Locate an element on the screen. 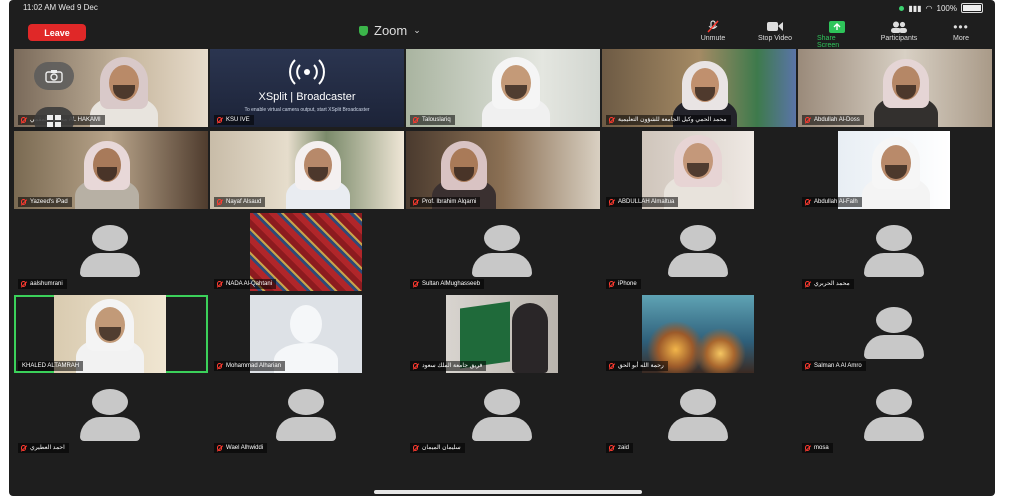 The height and width of the screenshot is (500, 1010). participant-name: Abdullah Al-Falh is located at coordinates (832, 202).